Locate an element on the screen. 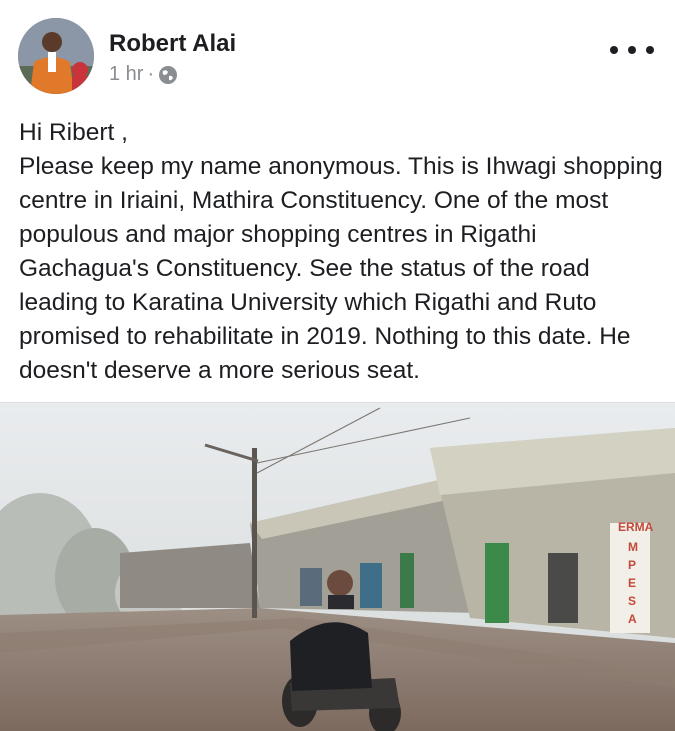  post-greeting: Hi Ribert , is located at coordinates (73, 132).